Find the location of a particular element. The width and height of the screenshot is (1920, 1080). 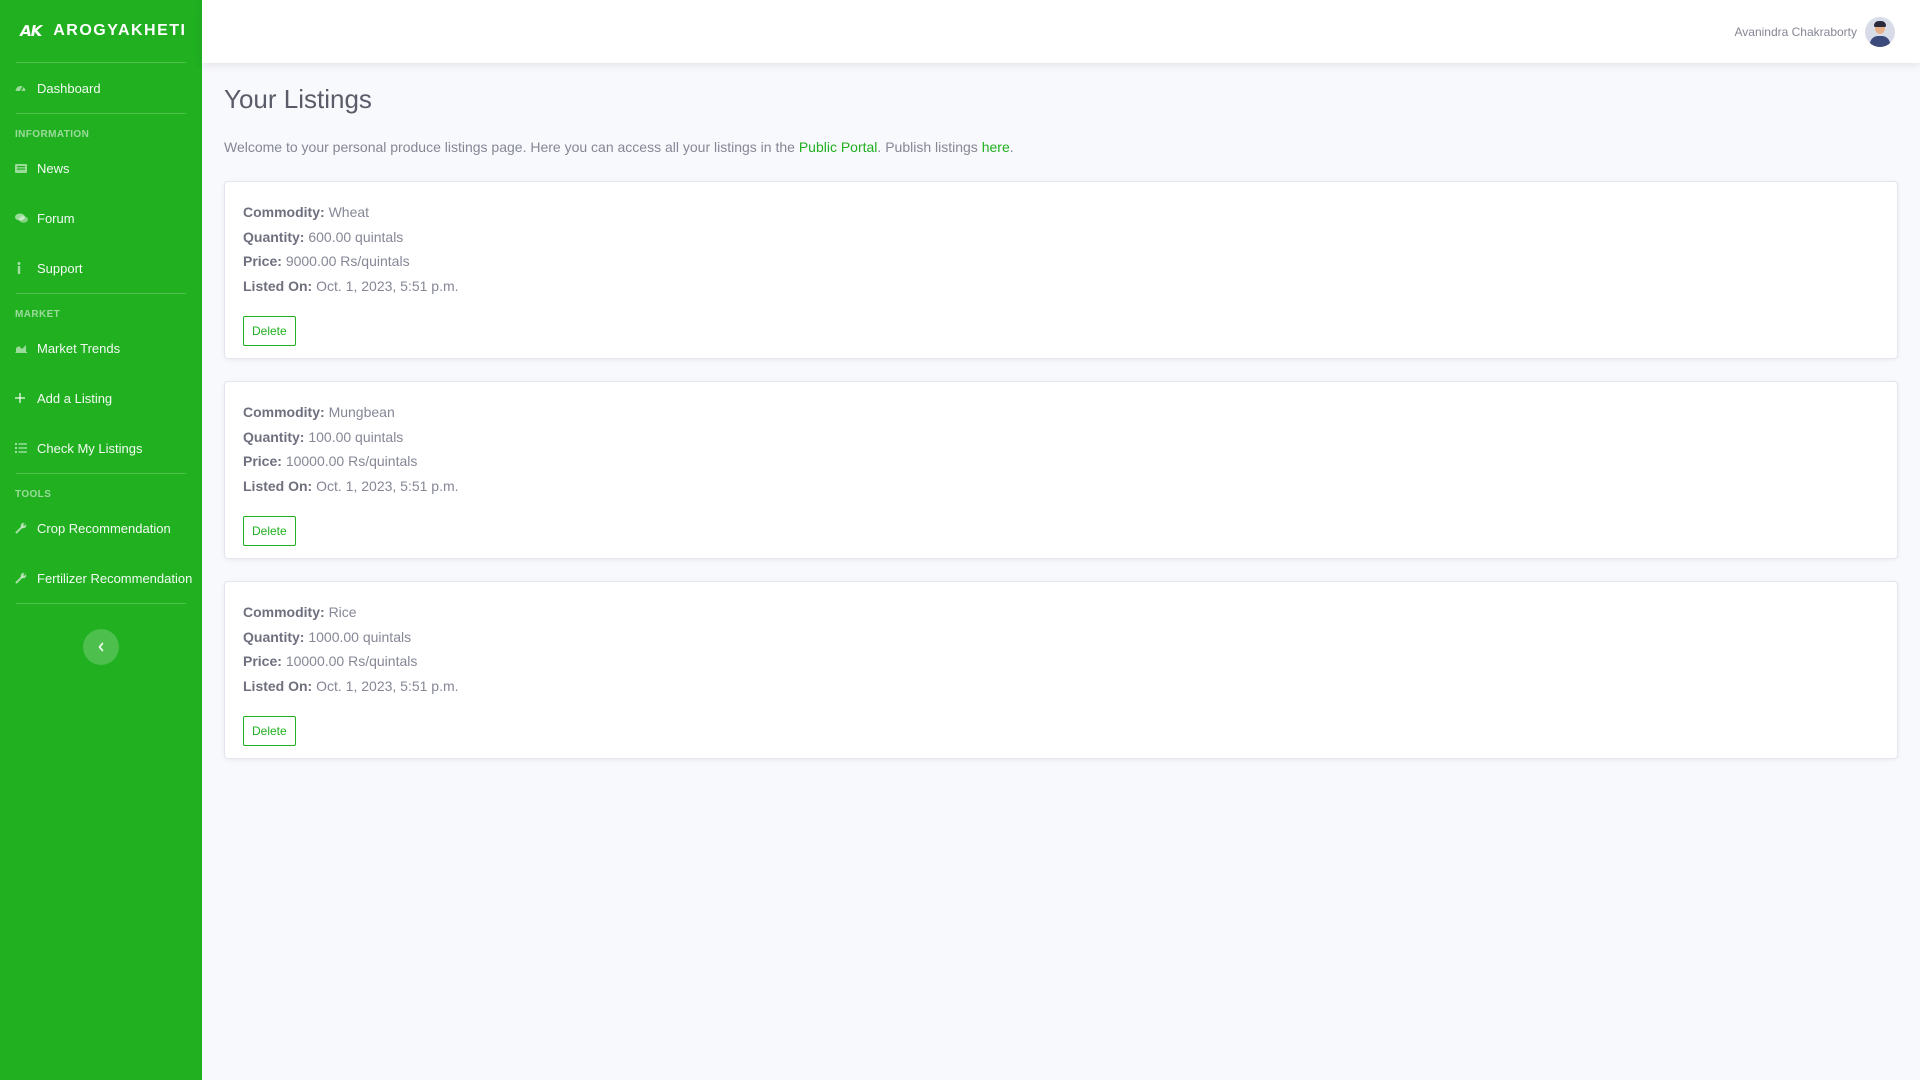

sidebar-item-market-trends: Market Trends is located at coordinates (101, 348).